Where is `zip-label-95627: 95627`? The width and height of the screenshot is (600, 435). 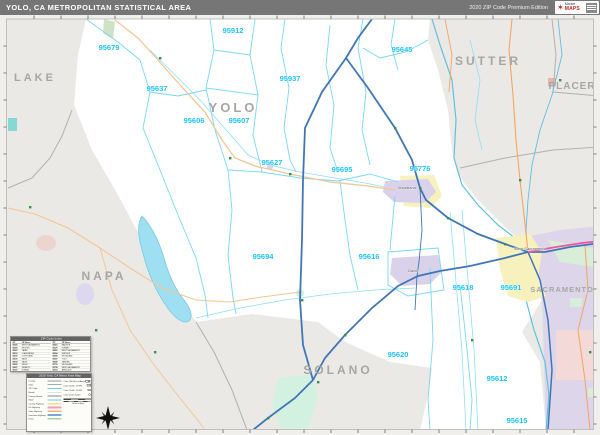
zip-label-95627: 95627 is located at coordinates (272, 162).